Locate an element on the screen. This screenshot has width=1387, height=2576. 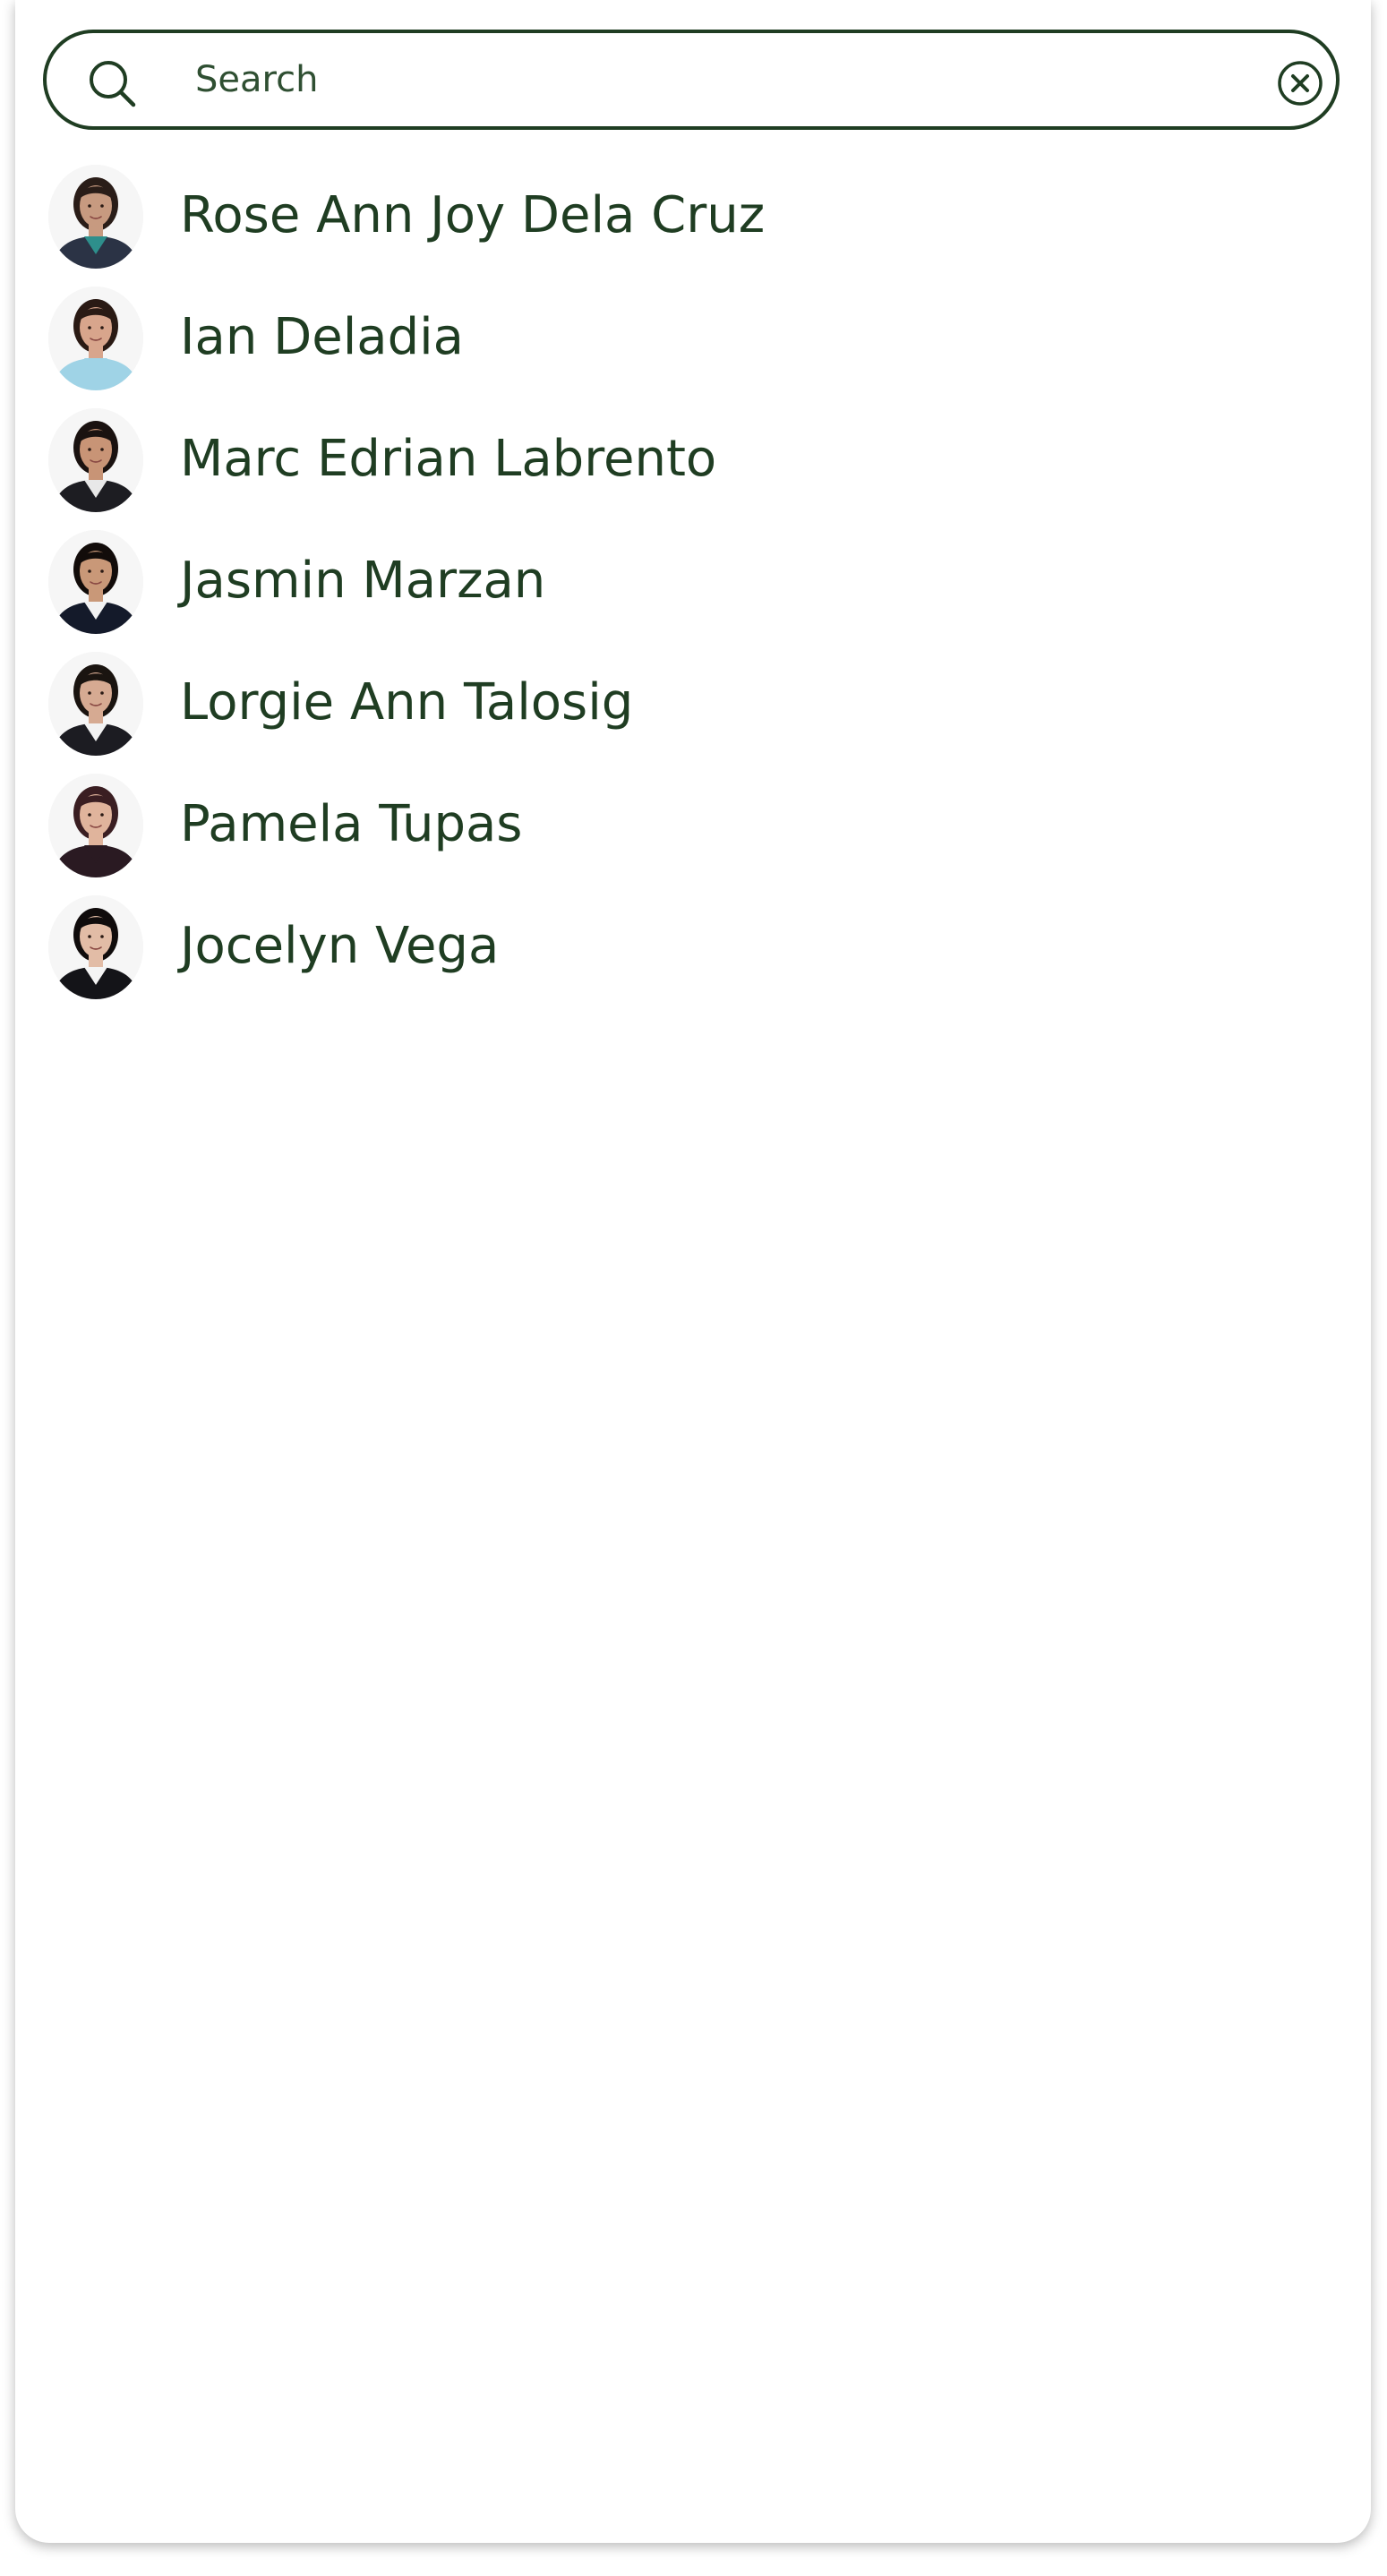
contact-name: Jasmin Marzan is located at coordinates (363, 581).